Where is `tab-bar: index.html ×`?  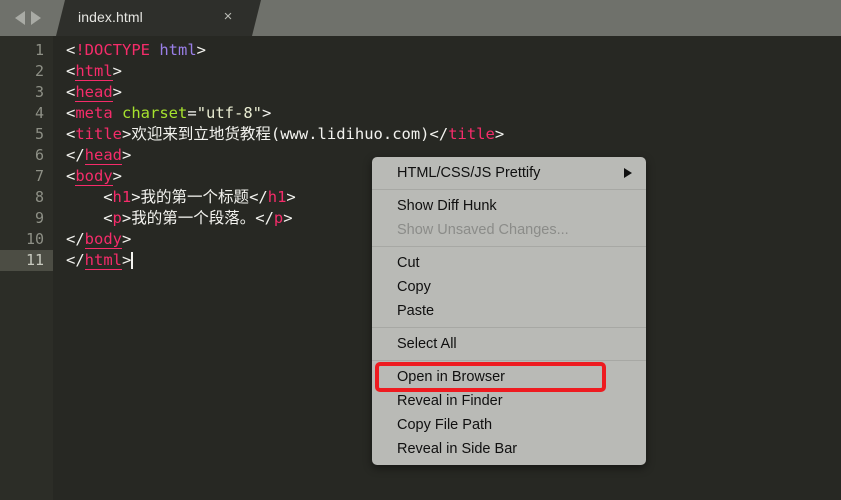
tab-bar: index.html × is located at coordinates (420, 18).